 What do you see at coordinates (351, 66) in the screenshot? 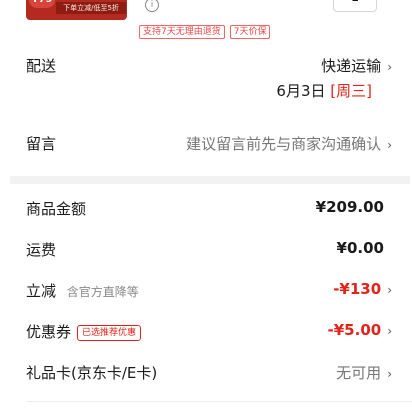
I see `delivery-method-text: 快递运输` at bounding box center [351, 66].